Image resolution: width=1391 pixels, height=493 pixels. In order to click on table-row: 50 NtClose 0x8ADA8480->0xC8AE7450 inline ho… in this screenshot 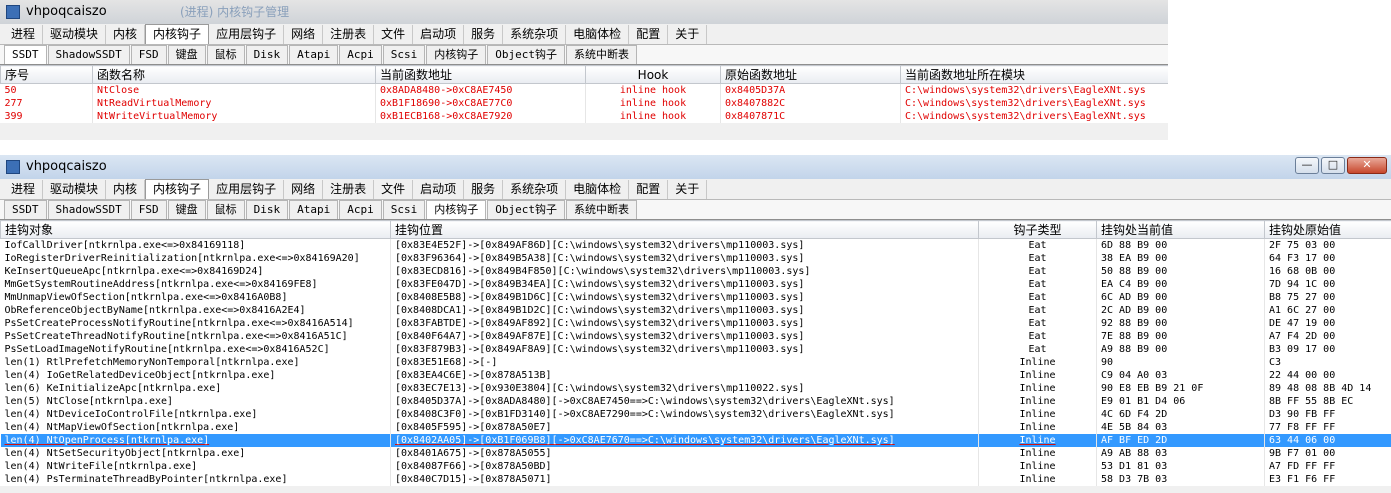, I will do `click(584, 90)`.